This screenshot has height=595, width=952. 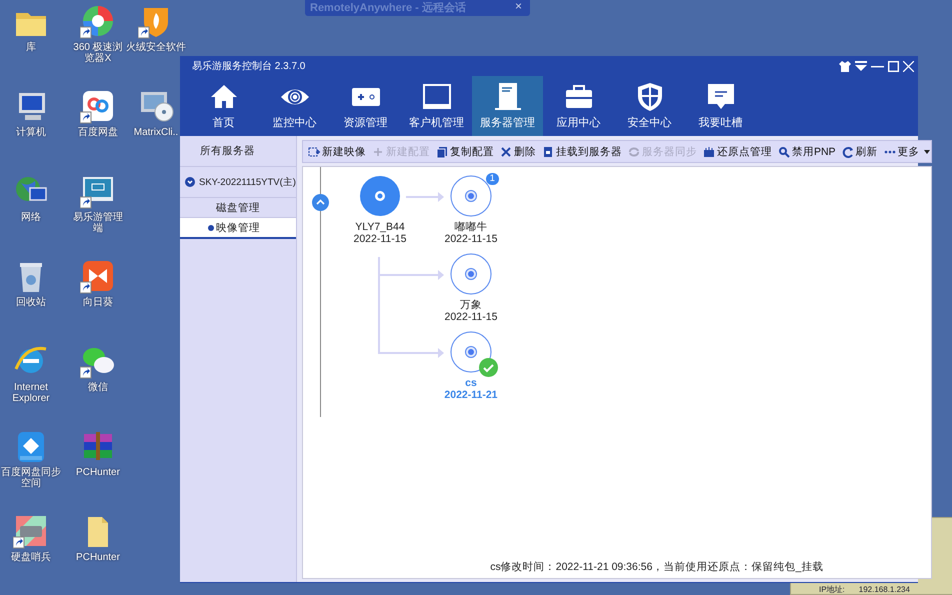 I want to click on image-name: 嘟嘟牛, so click(x=471, y=227).